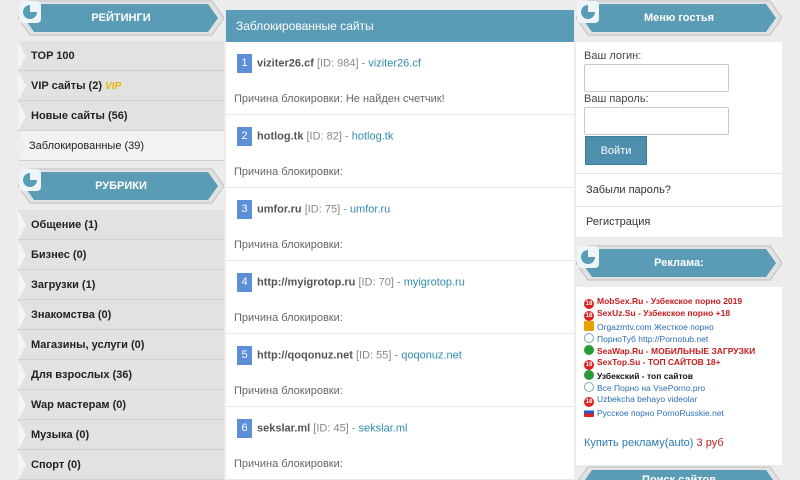 This screenshot has width=800, height=480. What do you see at coordinates (400, 99) in the screenshot?
I see `block-reason: Причина блокировки: Не найден счетчик!` at bounding box center [400, 99].